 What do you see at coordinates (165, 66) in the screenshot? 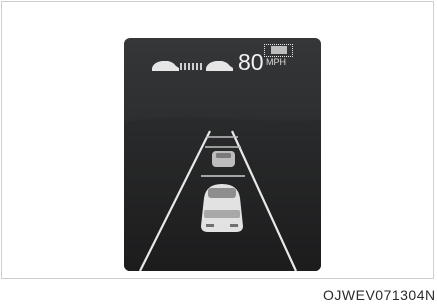
I see `front-car-icon` at bounding box center [165, 66].